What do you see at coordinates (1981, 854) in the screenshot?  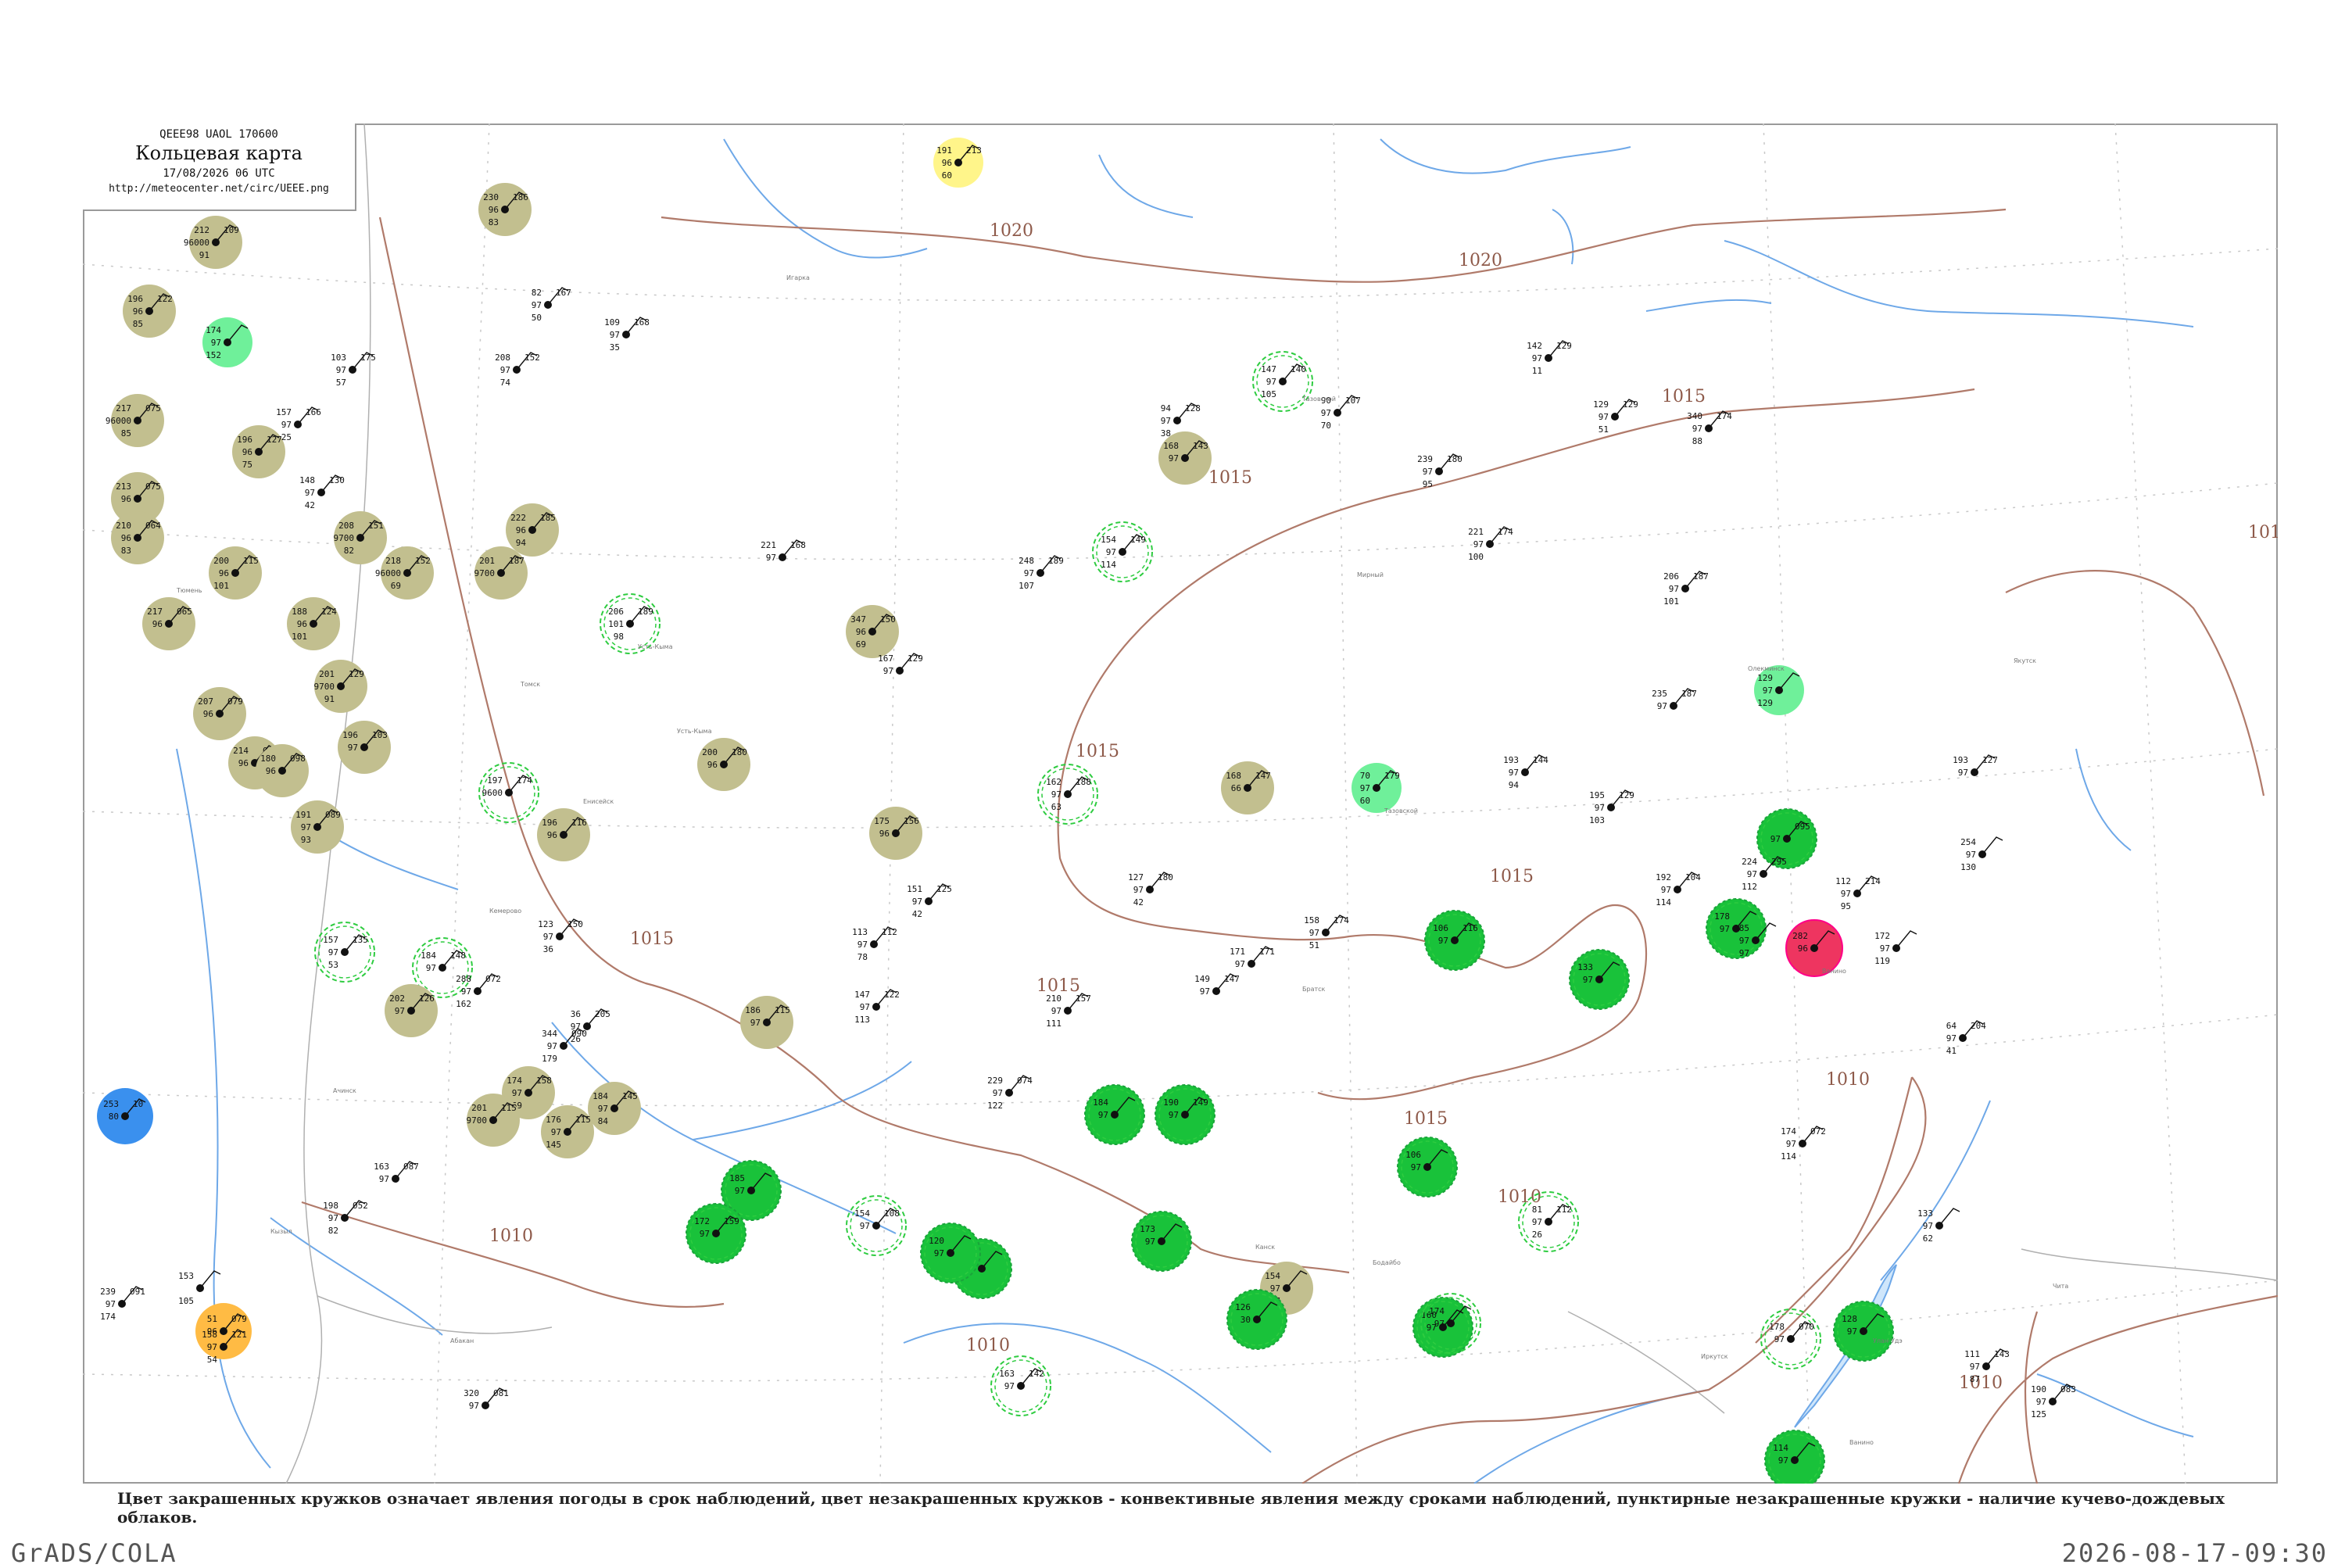 I see `station-marker: 254 97 130` at bounding box center [1981, 854].